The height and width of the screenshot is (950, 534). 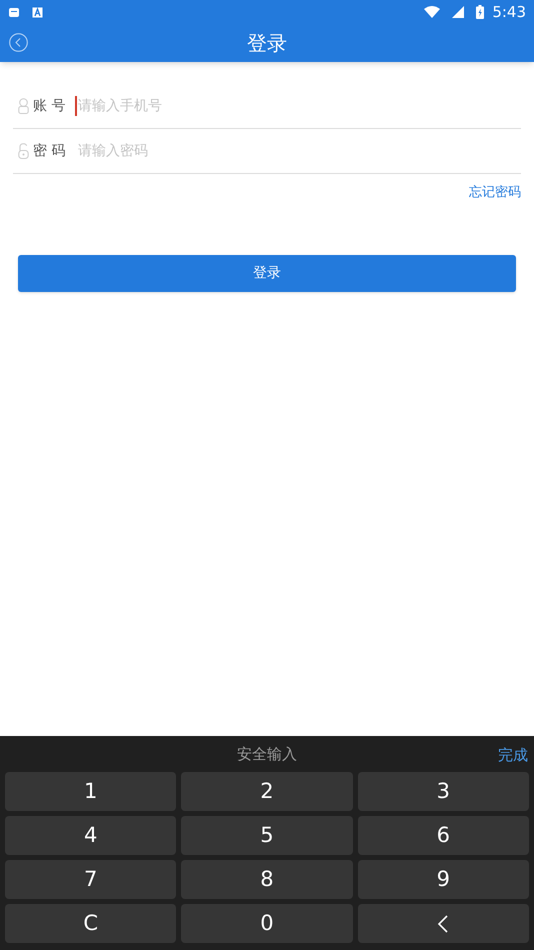 What do you see at coordinates (443, 923) in the screenshot?
I see `backspace-icon` at bounding box center [443, 923].